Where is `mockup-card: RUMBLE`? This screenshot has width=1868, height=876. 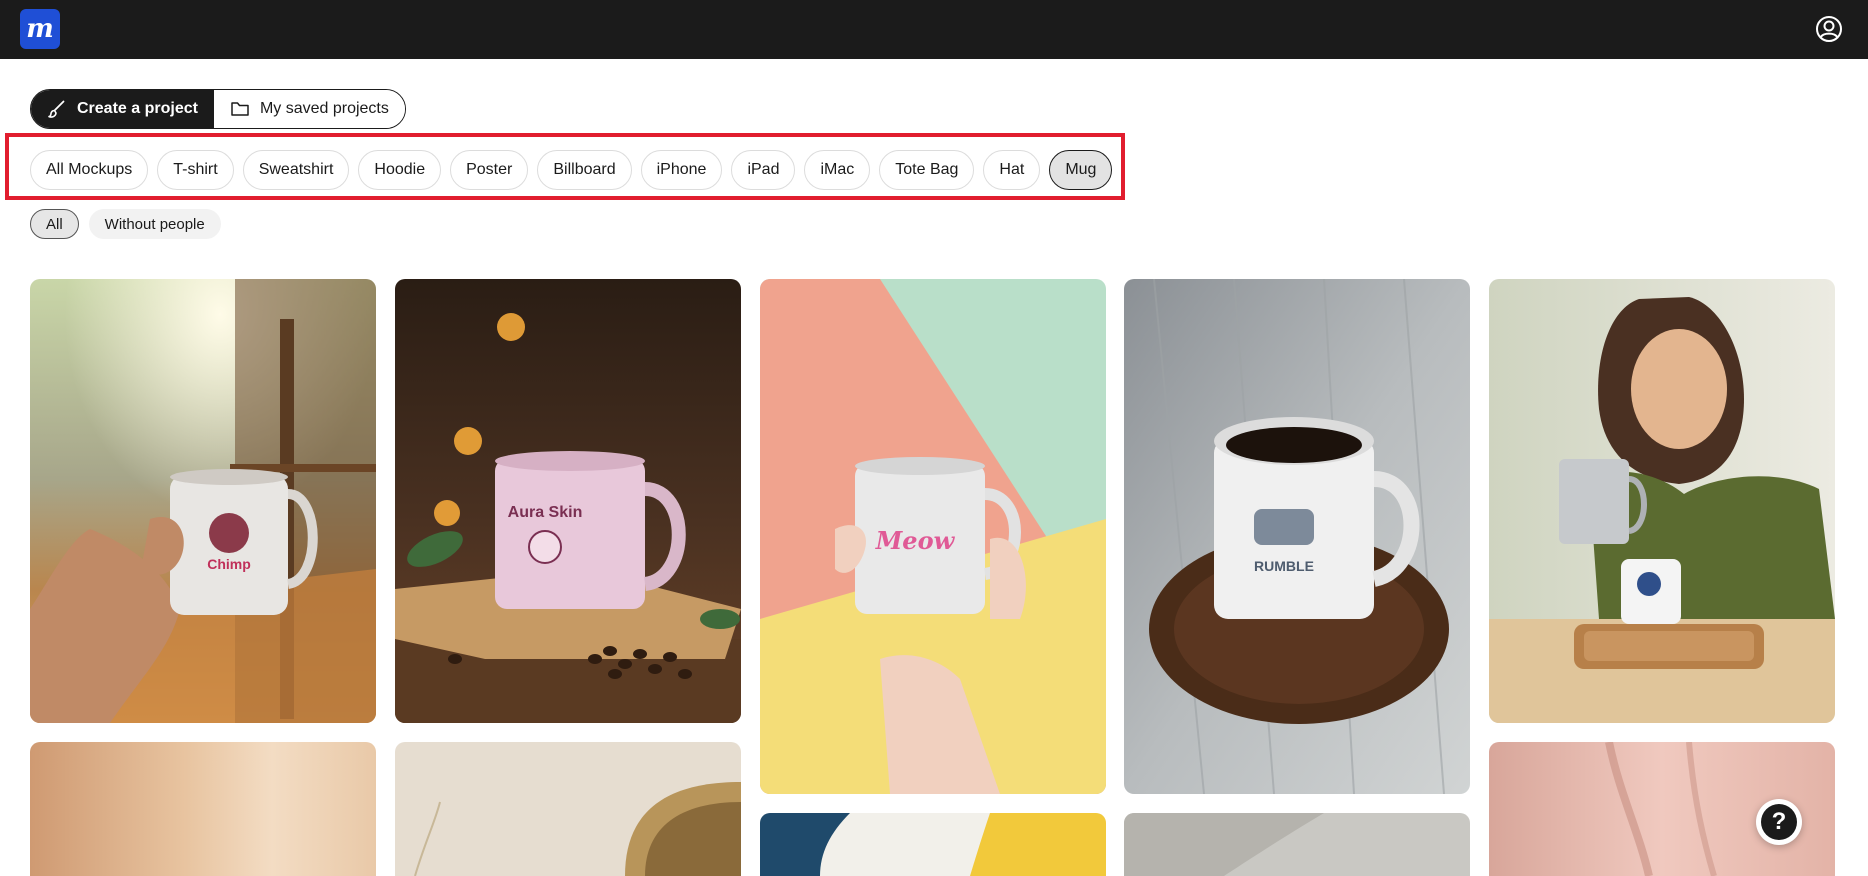
mockup-card: RUMBLE is located at coordinates (1297, 536).